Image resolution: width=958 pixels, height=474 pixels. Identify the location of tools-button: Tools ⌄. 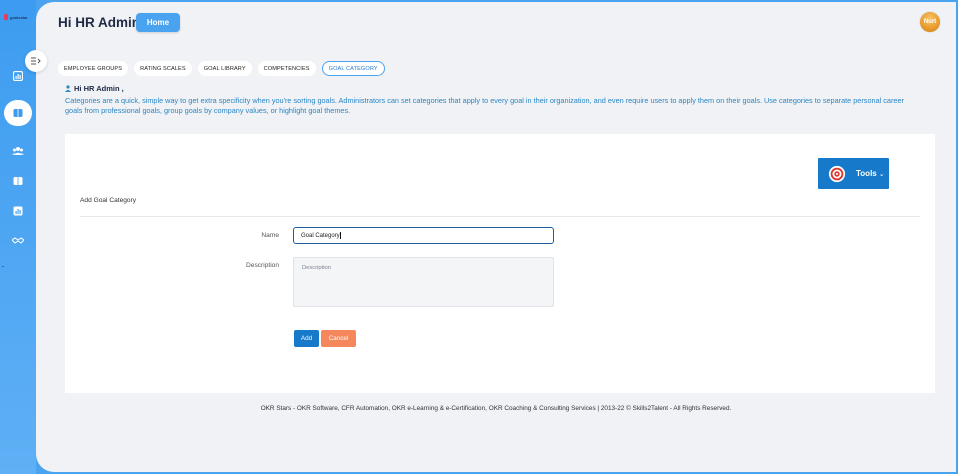
(853, 173).